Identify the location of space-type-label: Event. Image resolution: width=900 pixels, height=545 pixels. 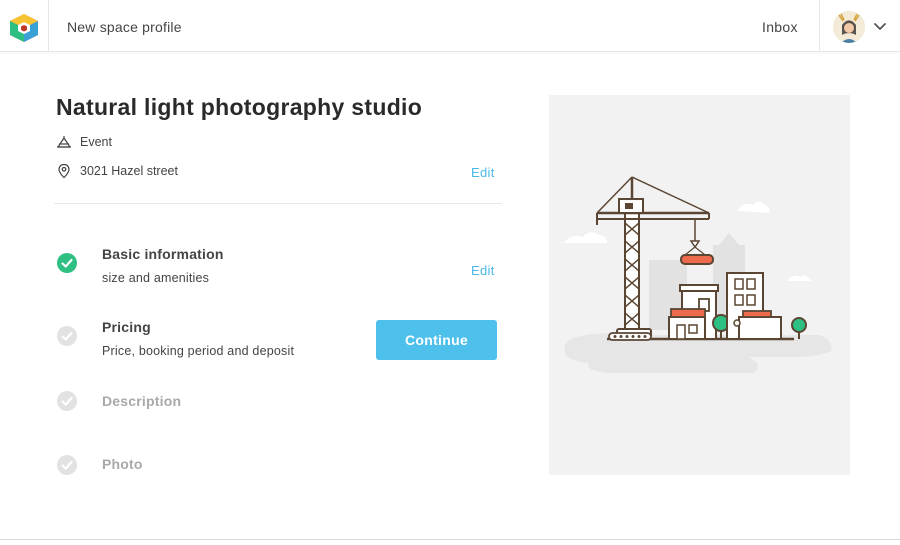
(96, 142).